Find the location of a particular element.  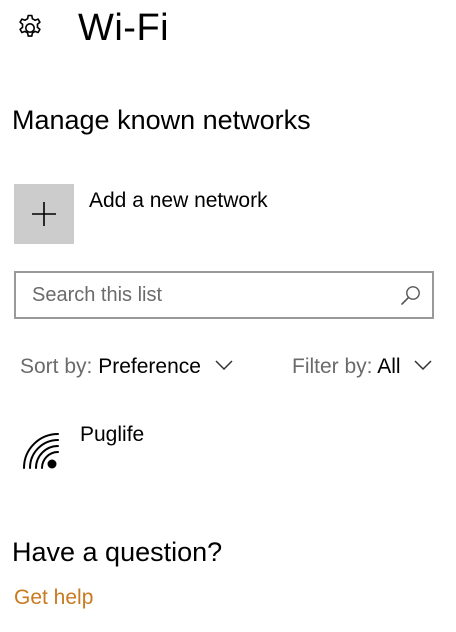

sort-value: Preference is located at coordinates (149, 366).